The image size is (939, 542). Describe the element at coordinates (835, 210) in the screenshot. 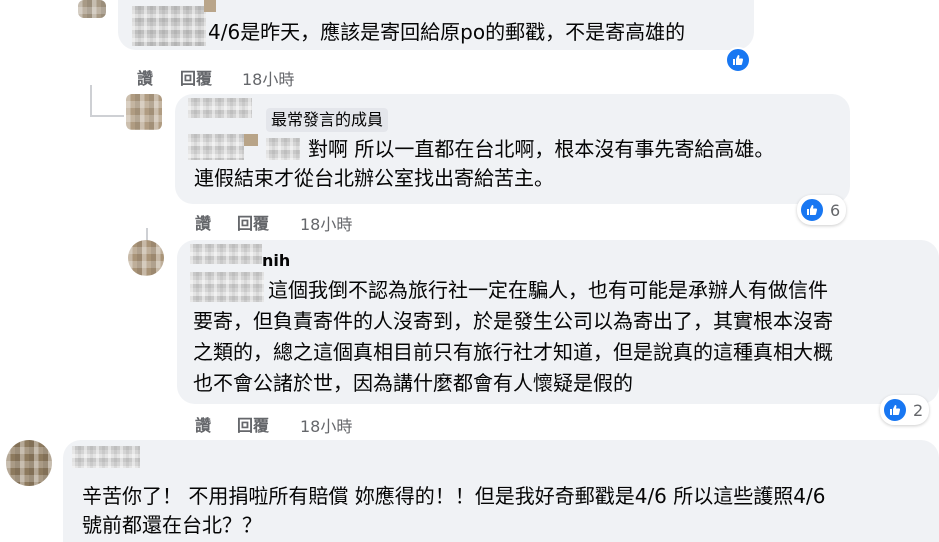

I see `reaction-count: 6` at that location.